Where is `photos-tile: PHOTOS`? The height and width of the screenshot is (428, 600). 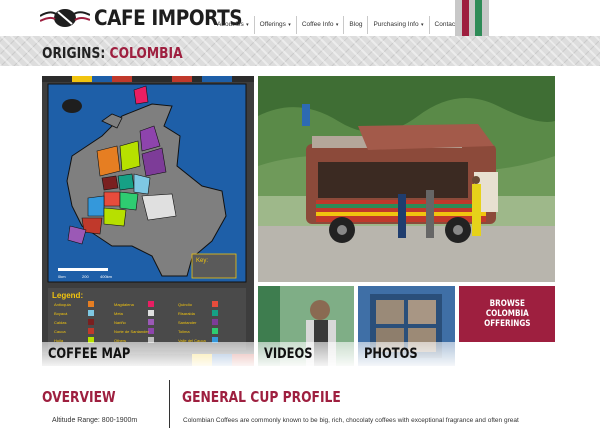 photos-tile: PHOTOS is located at coordinates (406, 326).